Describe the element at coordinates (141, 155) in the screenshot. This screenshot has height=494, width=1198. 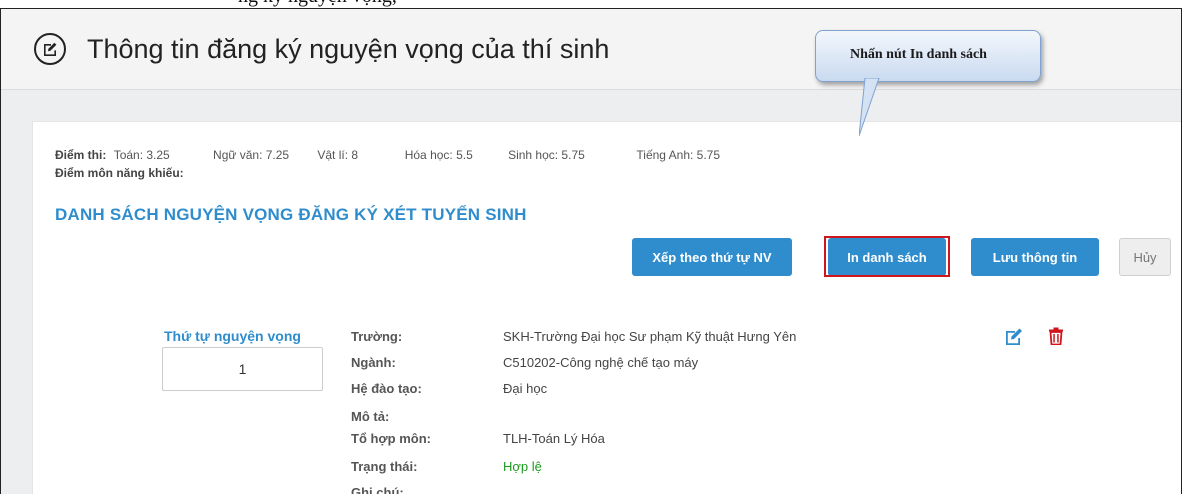
I see `score-math: Toán: 3.25` at that location.